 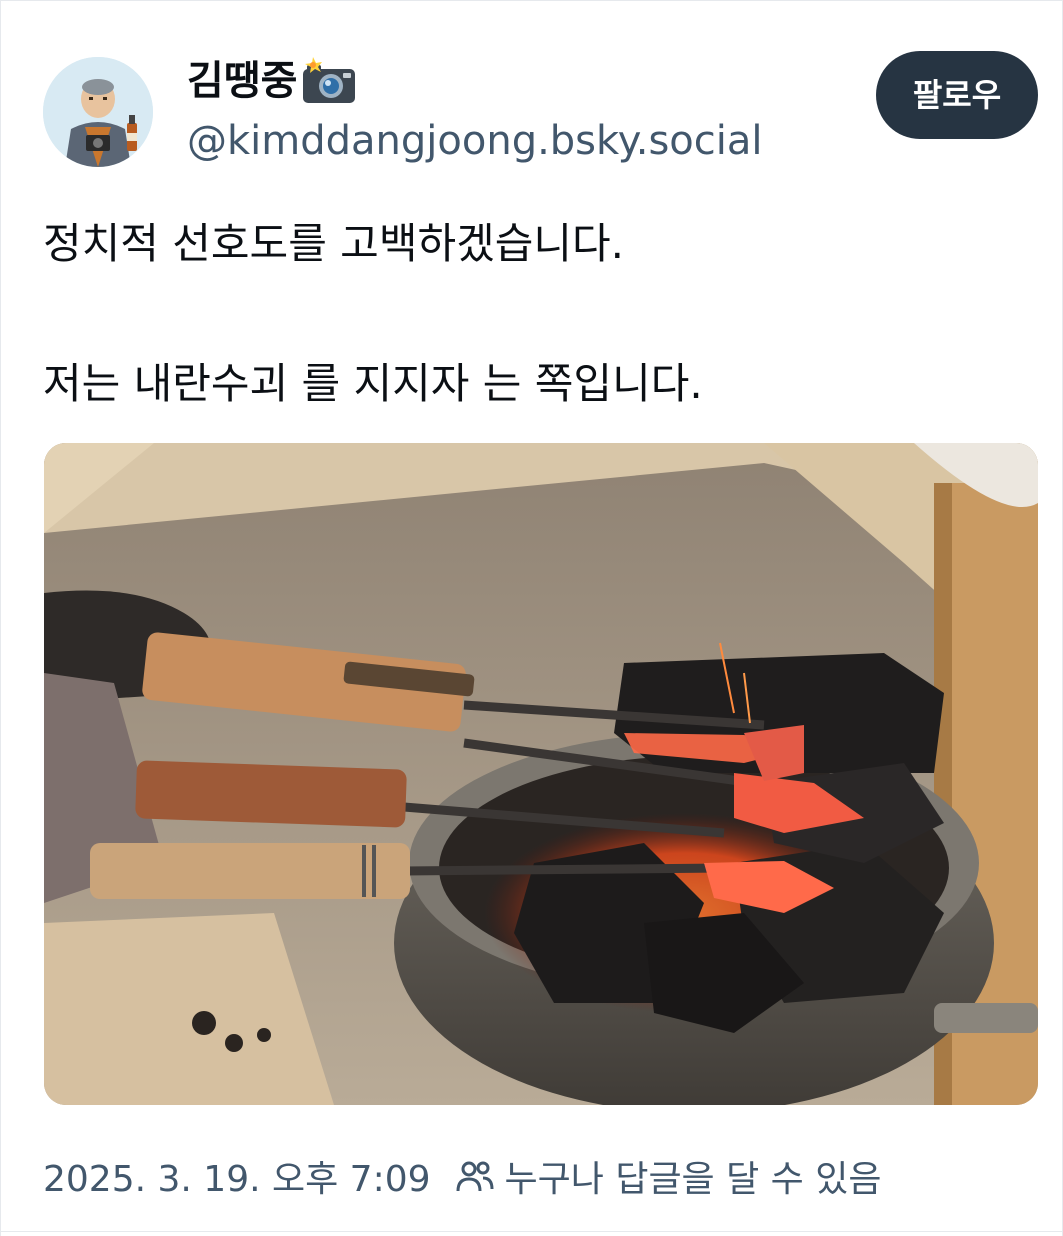 I want to click on post-meta: 2025. 3. 19. 오후 7:09 누구나 답글을 달 수 있음, so click(x=462, y=1176).